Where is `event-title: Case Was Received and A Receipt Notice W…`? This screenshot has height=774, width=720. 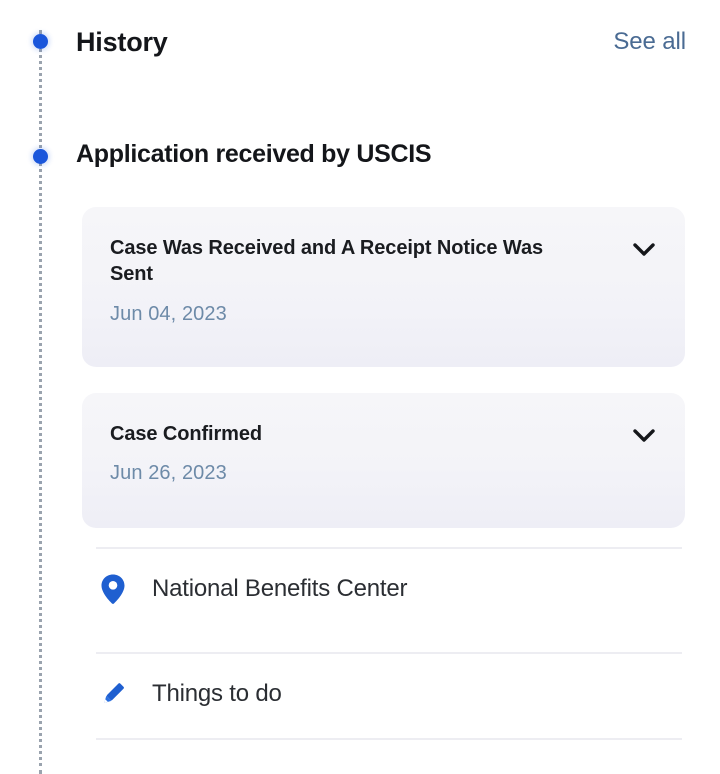 event-title: Case Was Received and A Receipt Notice W… is located at coordinates (326, 261).